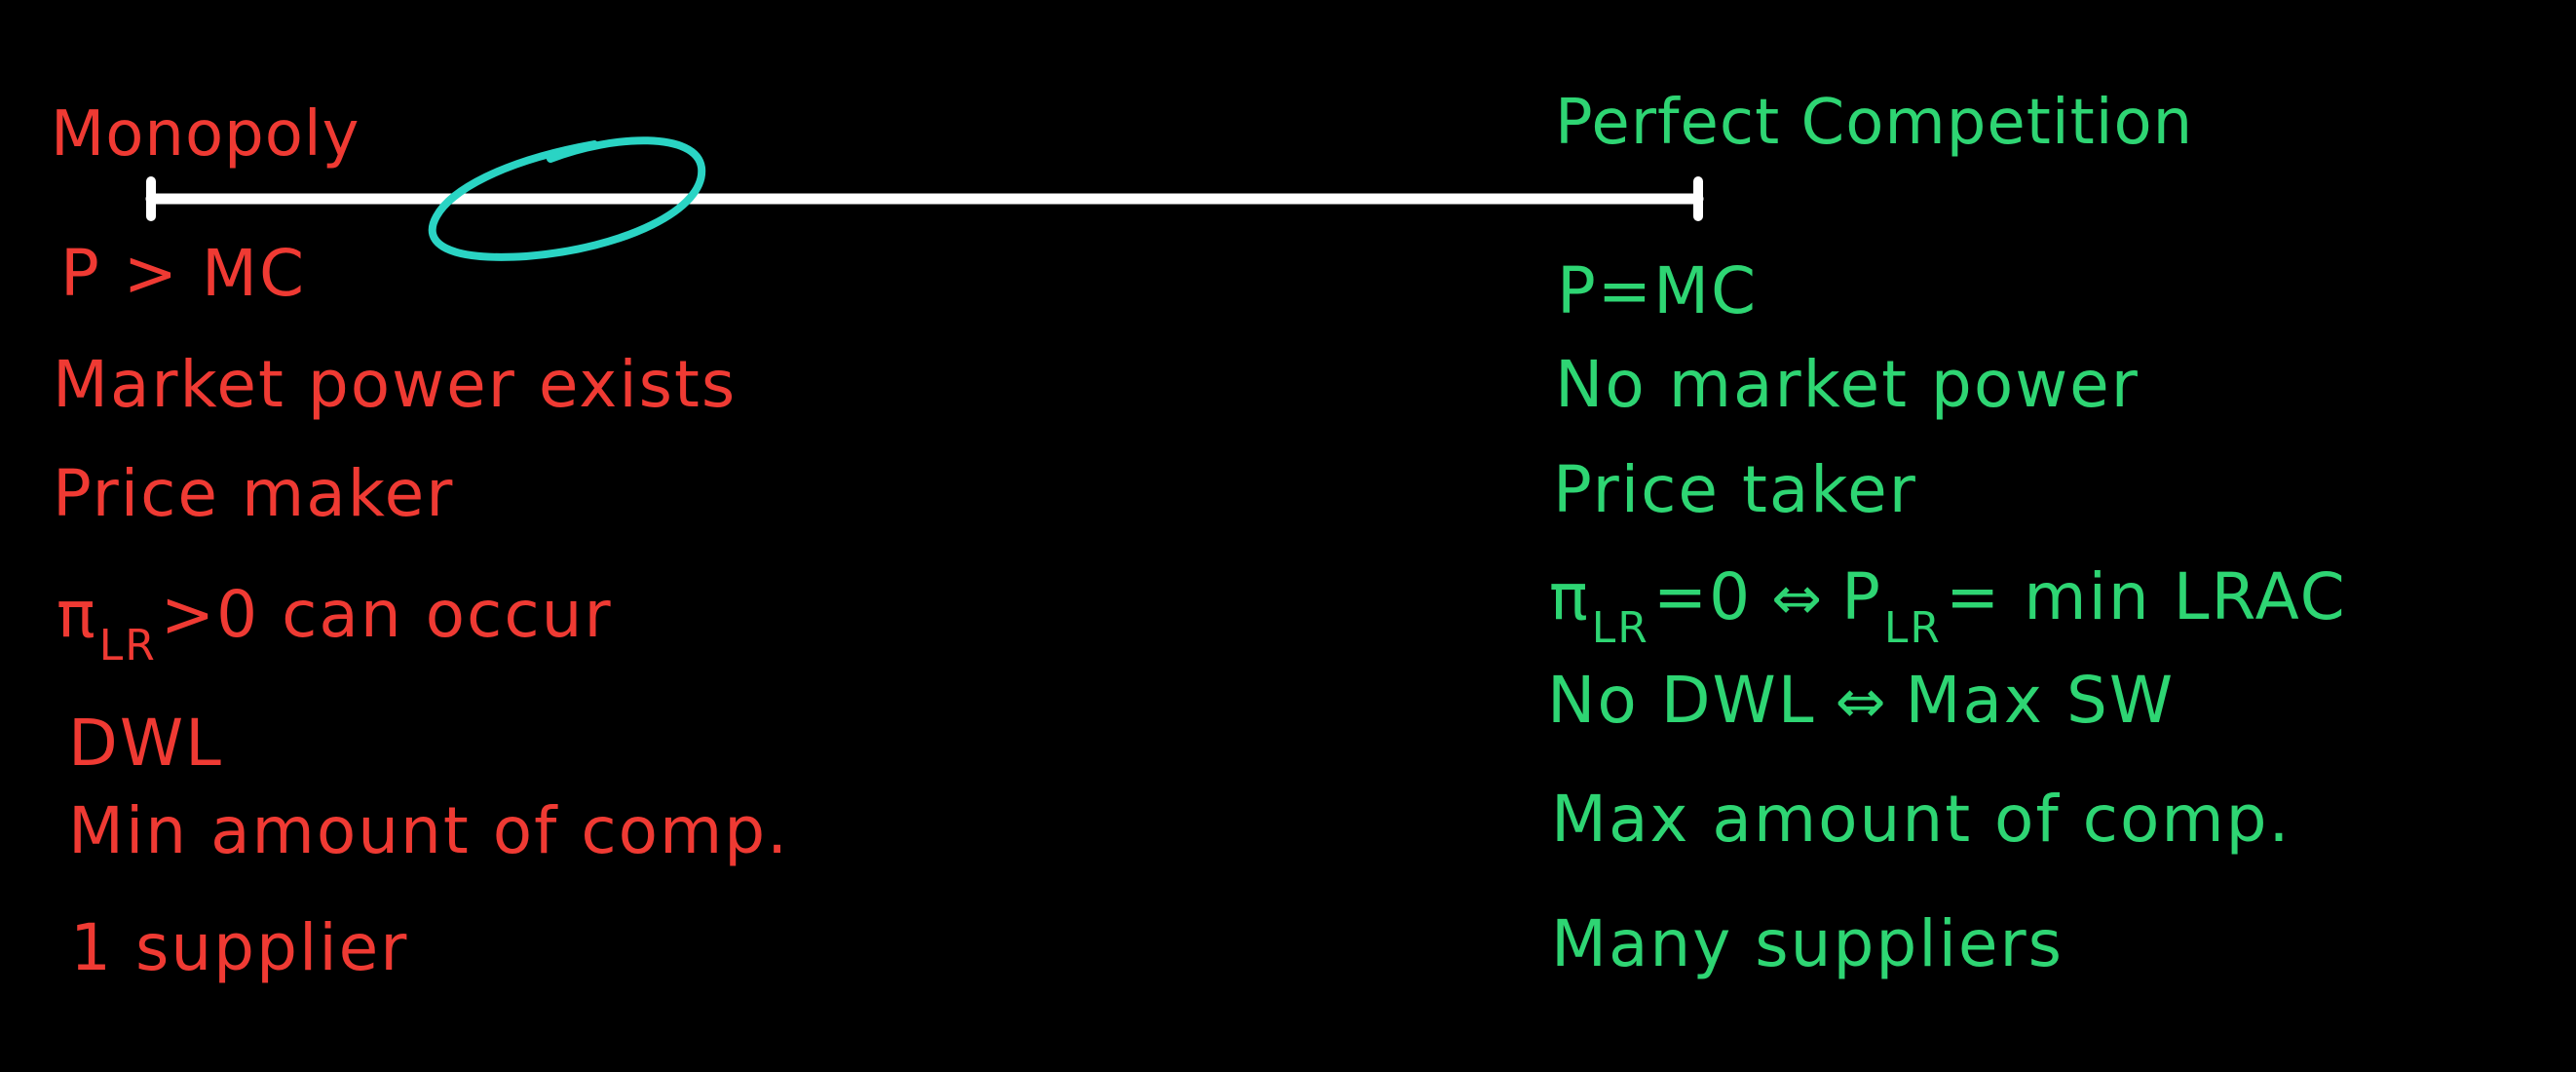  What do you see at coordinates (1912, 628) in the screenshot?
I see `pc-price-subscript: LR` at bounding box center [1912, 628].